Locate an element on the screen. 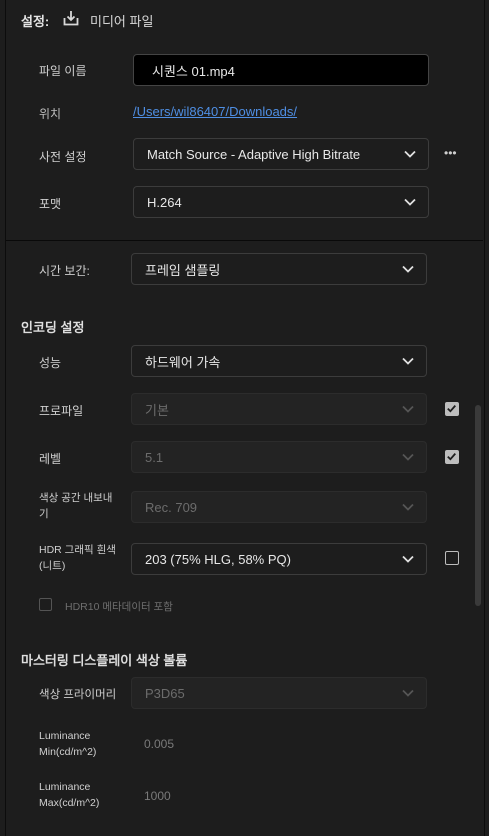 This screenshot has height=836, width=489. mastering-section-title: 마스터링 디스플레이 색상 볼륨 is located at coordinates (104, 660).